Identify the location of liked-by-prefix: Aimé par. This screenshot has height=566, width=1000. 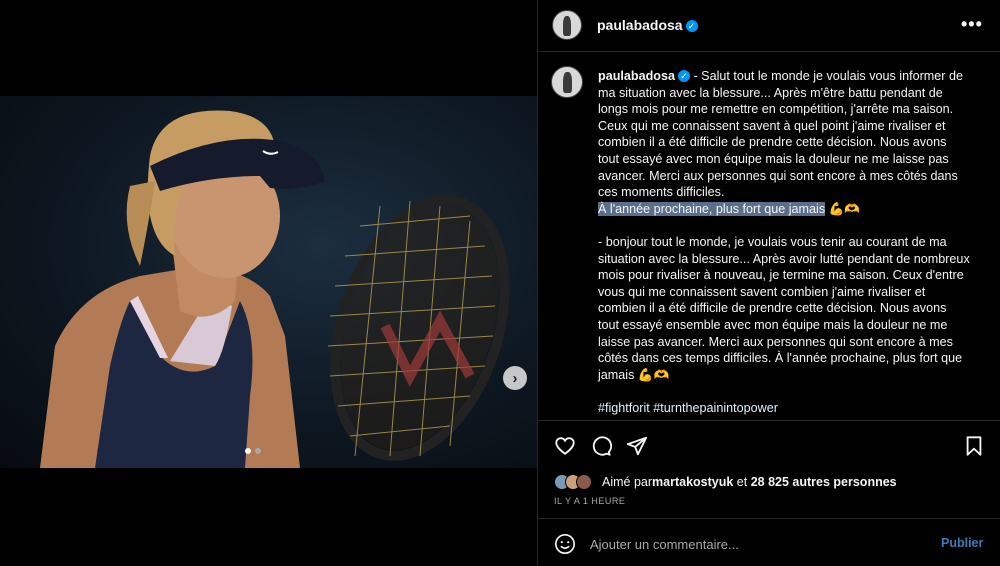
(627, 482).